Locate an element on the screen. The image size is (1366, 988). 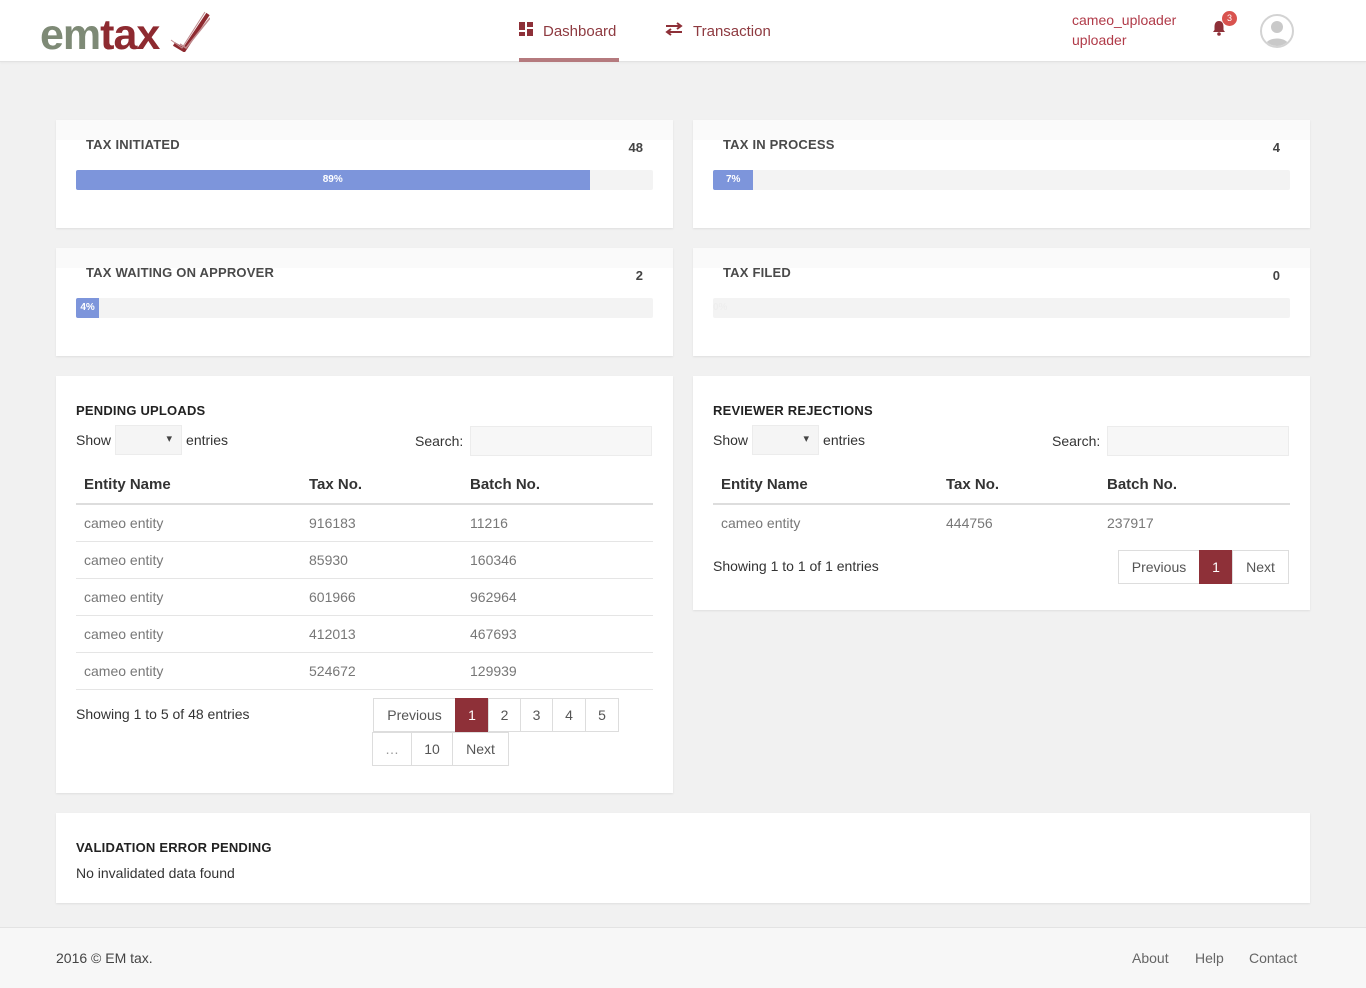
batch-no-cell: 129939 is located at coordinates (557, 671).